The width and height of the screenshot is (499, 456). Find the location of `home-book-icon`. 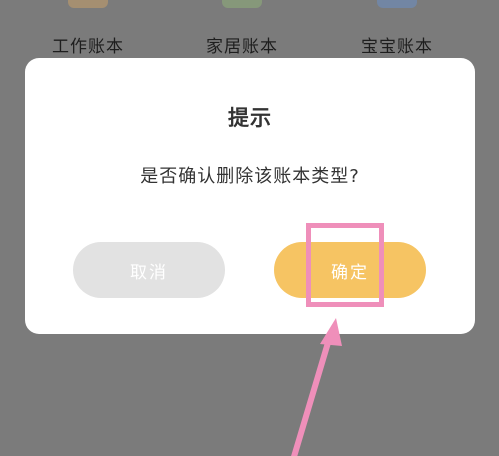

home-book-icon is located at coordinates (242, 4).